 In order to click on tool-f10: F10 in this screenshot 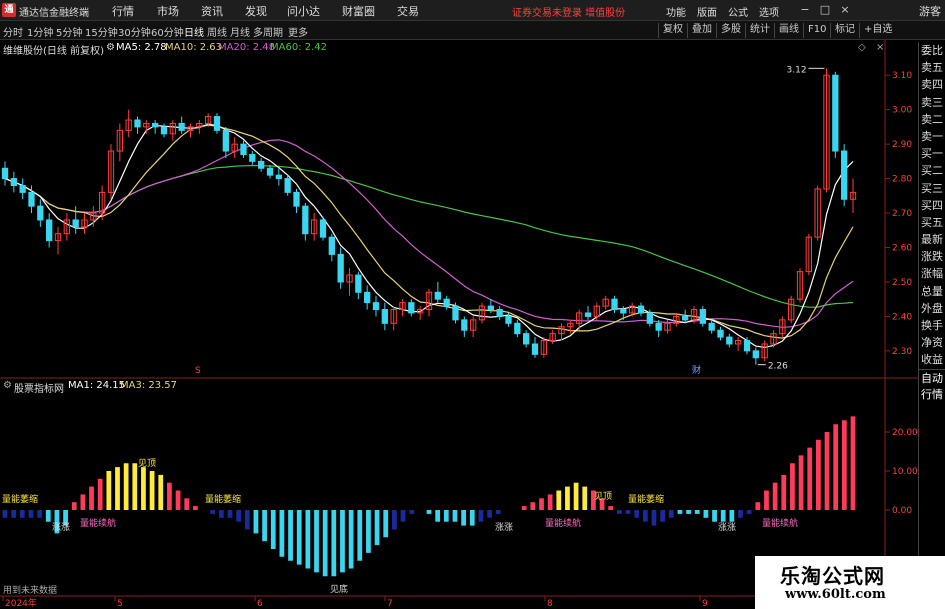, I will do `click(814, 30)`.